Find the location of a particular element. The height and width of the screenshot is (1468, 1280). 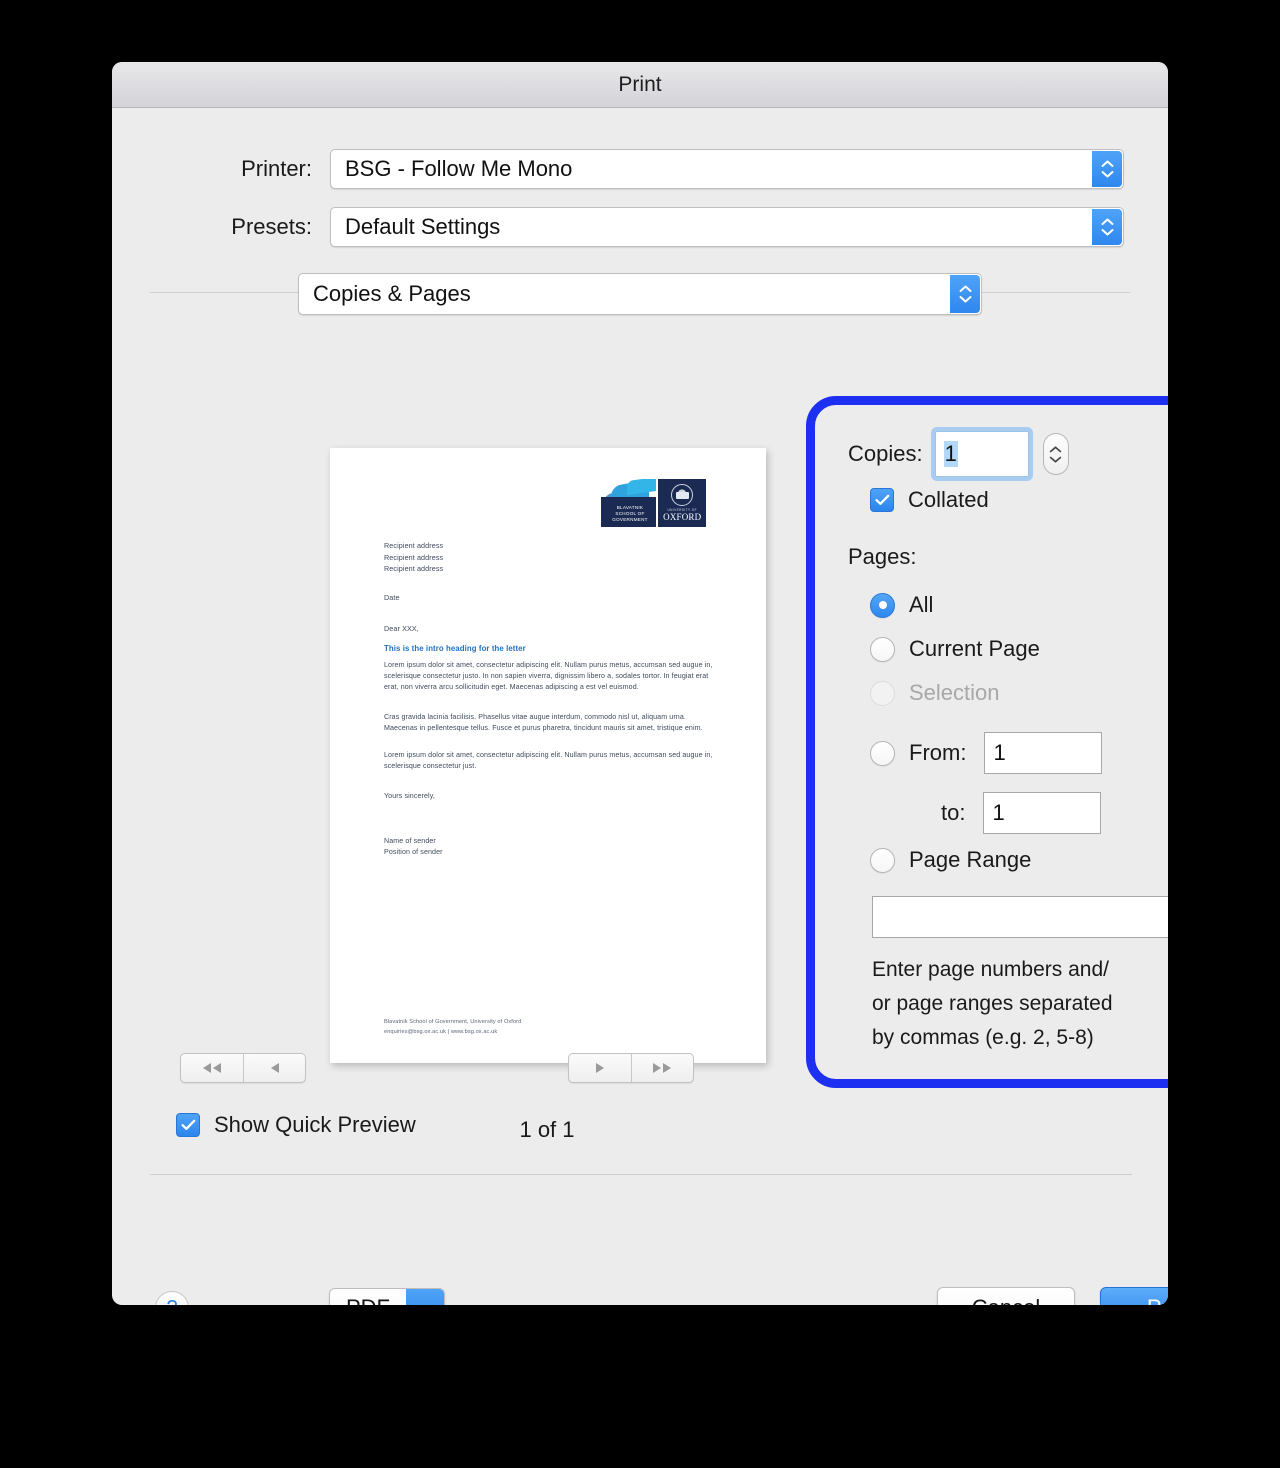

rewind-icon is located at coordinates (212, 1068).